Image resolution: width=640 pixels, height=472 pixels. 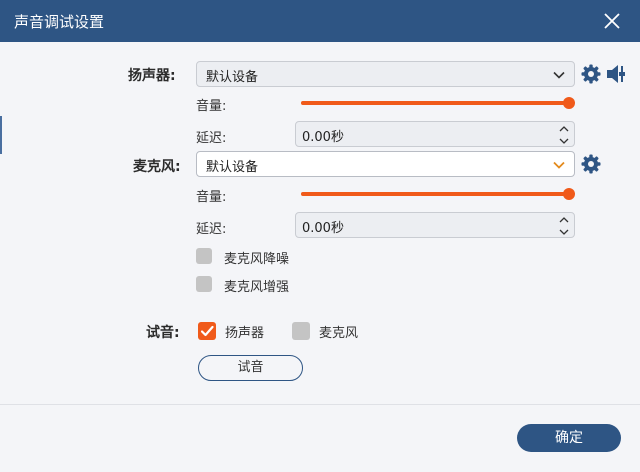 I want to click on speaker-label: 扬声器:, so click(x=152, y=76).